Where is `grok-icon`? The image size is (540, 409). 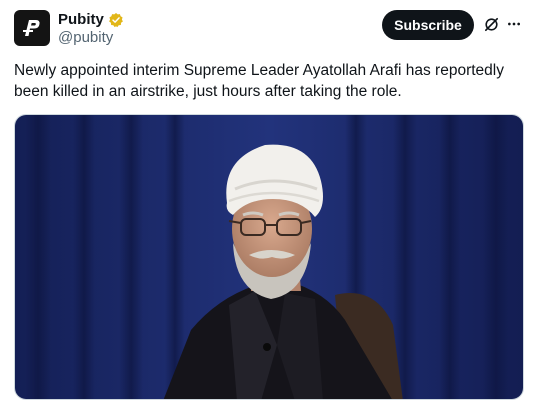
grok-icon is located at coordinates (491, 24).